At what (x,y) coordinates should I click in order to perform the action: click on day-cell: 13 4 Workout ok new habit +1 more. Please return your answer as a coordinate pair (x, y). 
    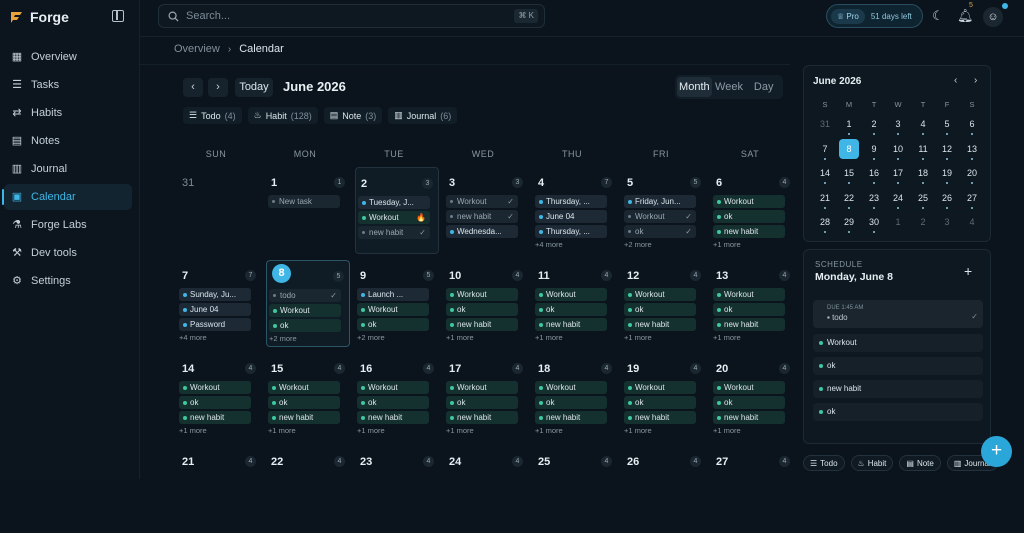
    Looking at the image, I should click on (753, 303).